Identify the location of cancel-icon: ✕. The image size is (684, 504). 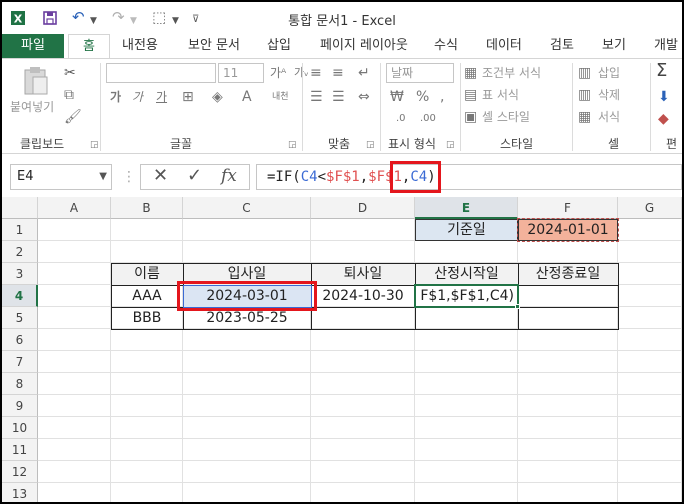
(160, 176).